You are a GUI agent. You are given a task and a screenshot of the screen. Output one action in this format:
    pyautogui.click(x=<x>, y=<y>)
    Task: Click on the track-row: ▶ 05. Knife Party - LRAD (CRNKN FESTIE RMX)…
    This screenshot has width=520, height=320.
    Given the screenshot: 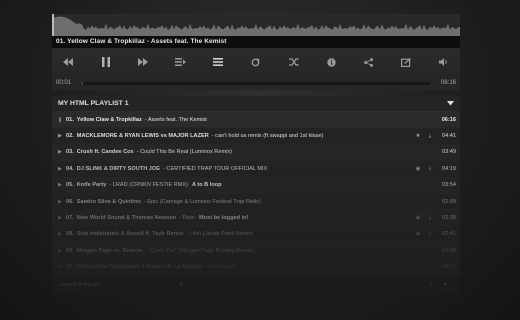 What is the action you would take?
    pyautogui.click(x=256, y=185)
    